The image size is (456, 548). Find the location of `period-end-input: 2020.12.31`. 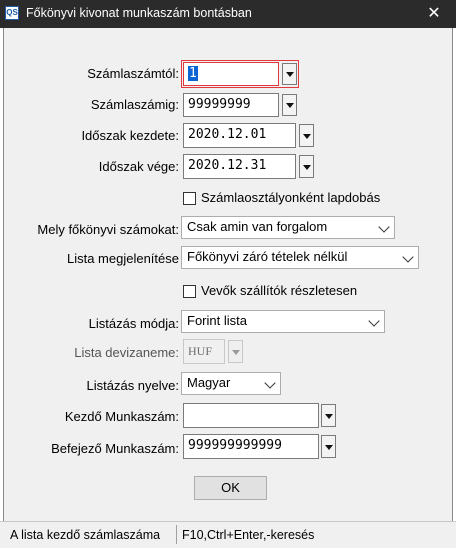

period-end-input: 2020.12.31 is located at coordinates (239, 166).